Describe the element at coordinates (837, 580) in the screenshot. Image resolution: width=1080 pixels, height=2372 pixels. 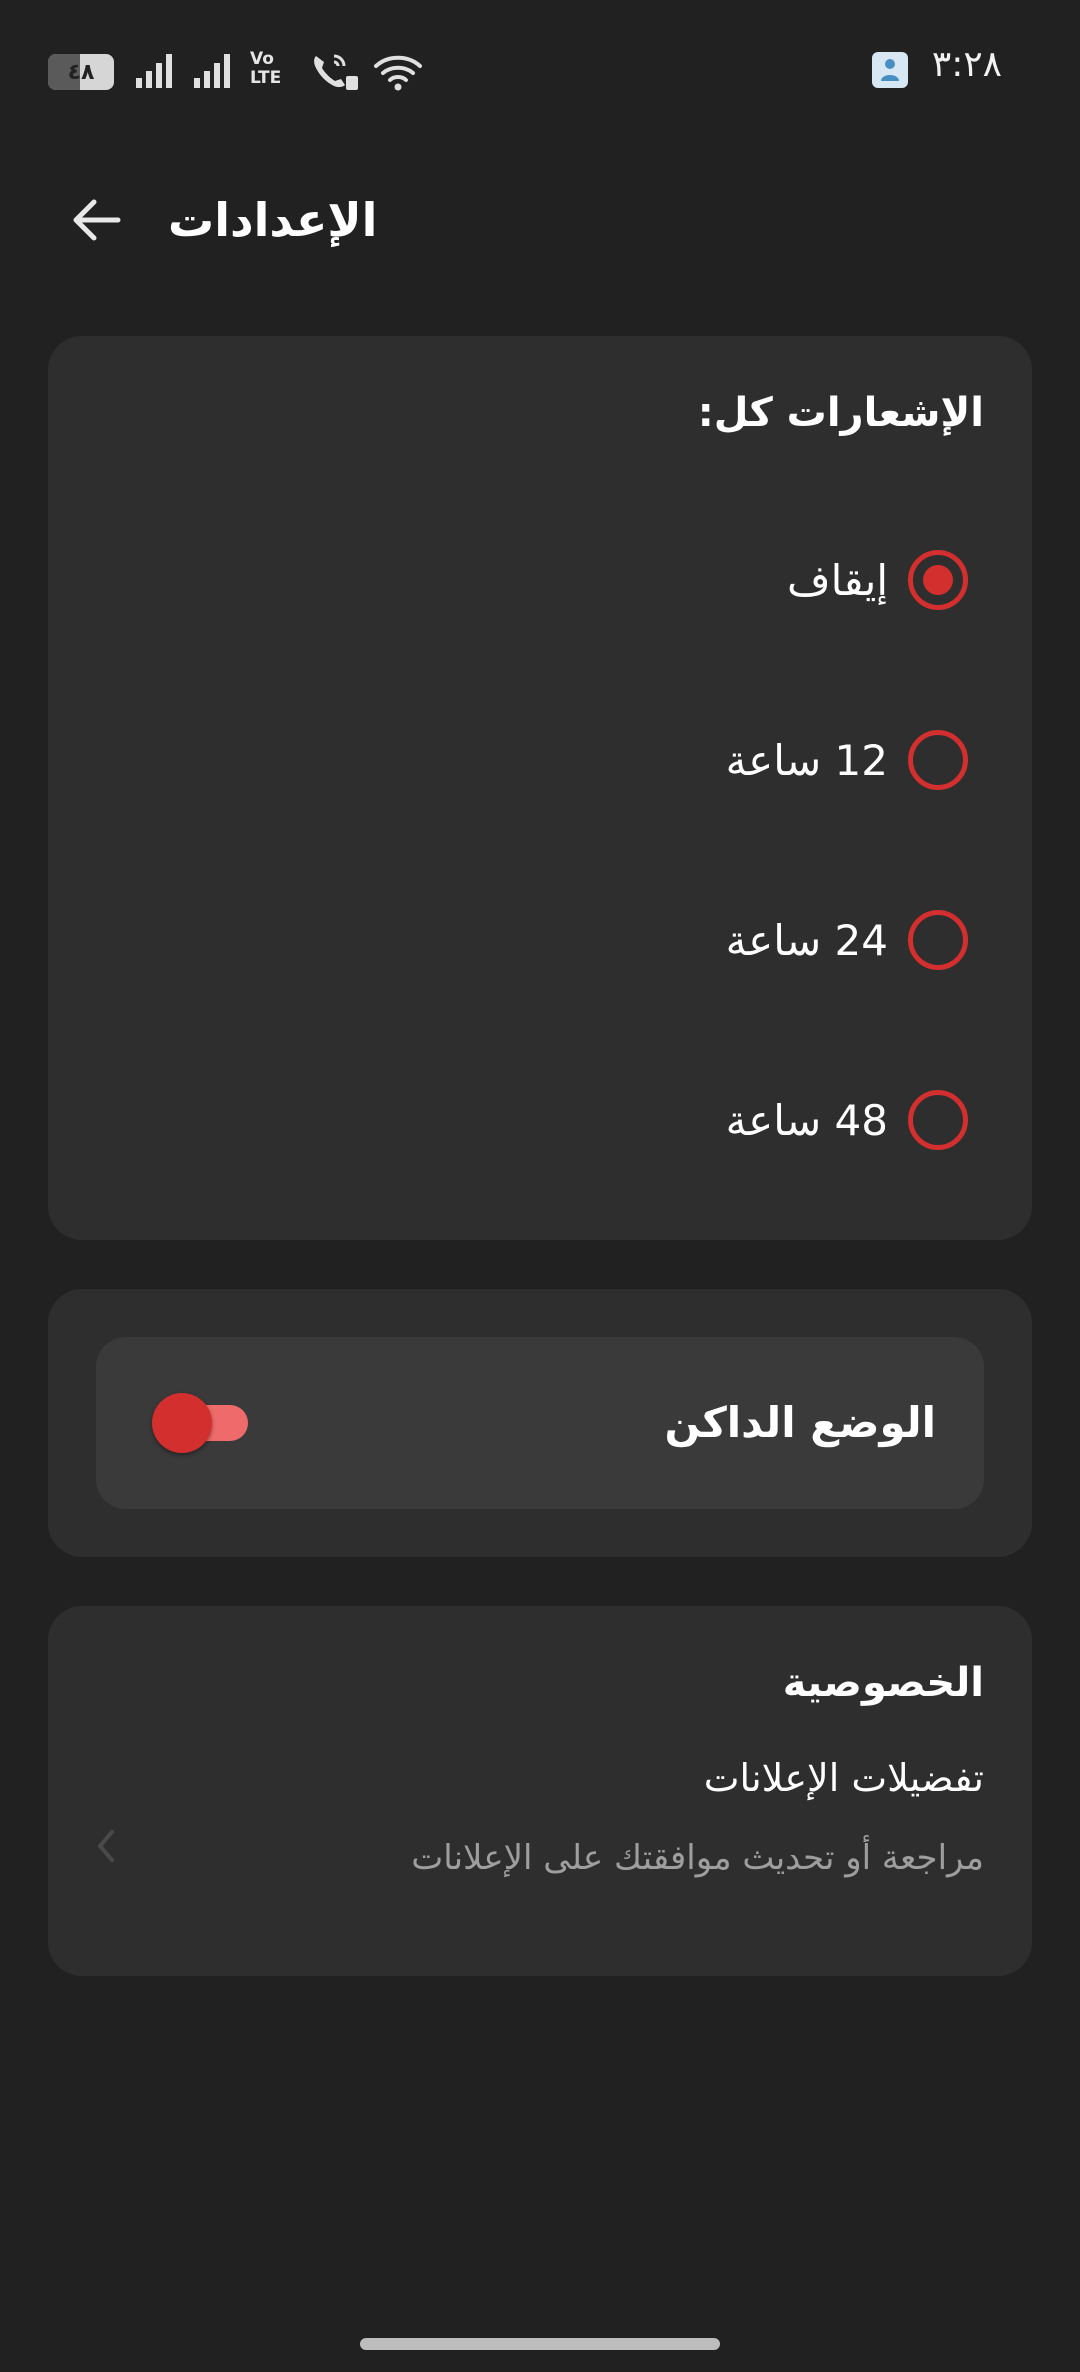
I see `radio-option-label: إيقاف` at that location.